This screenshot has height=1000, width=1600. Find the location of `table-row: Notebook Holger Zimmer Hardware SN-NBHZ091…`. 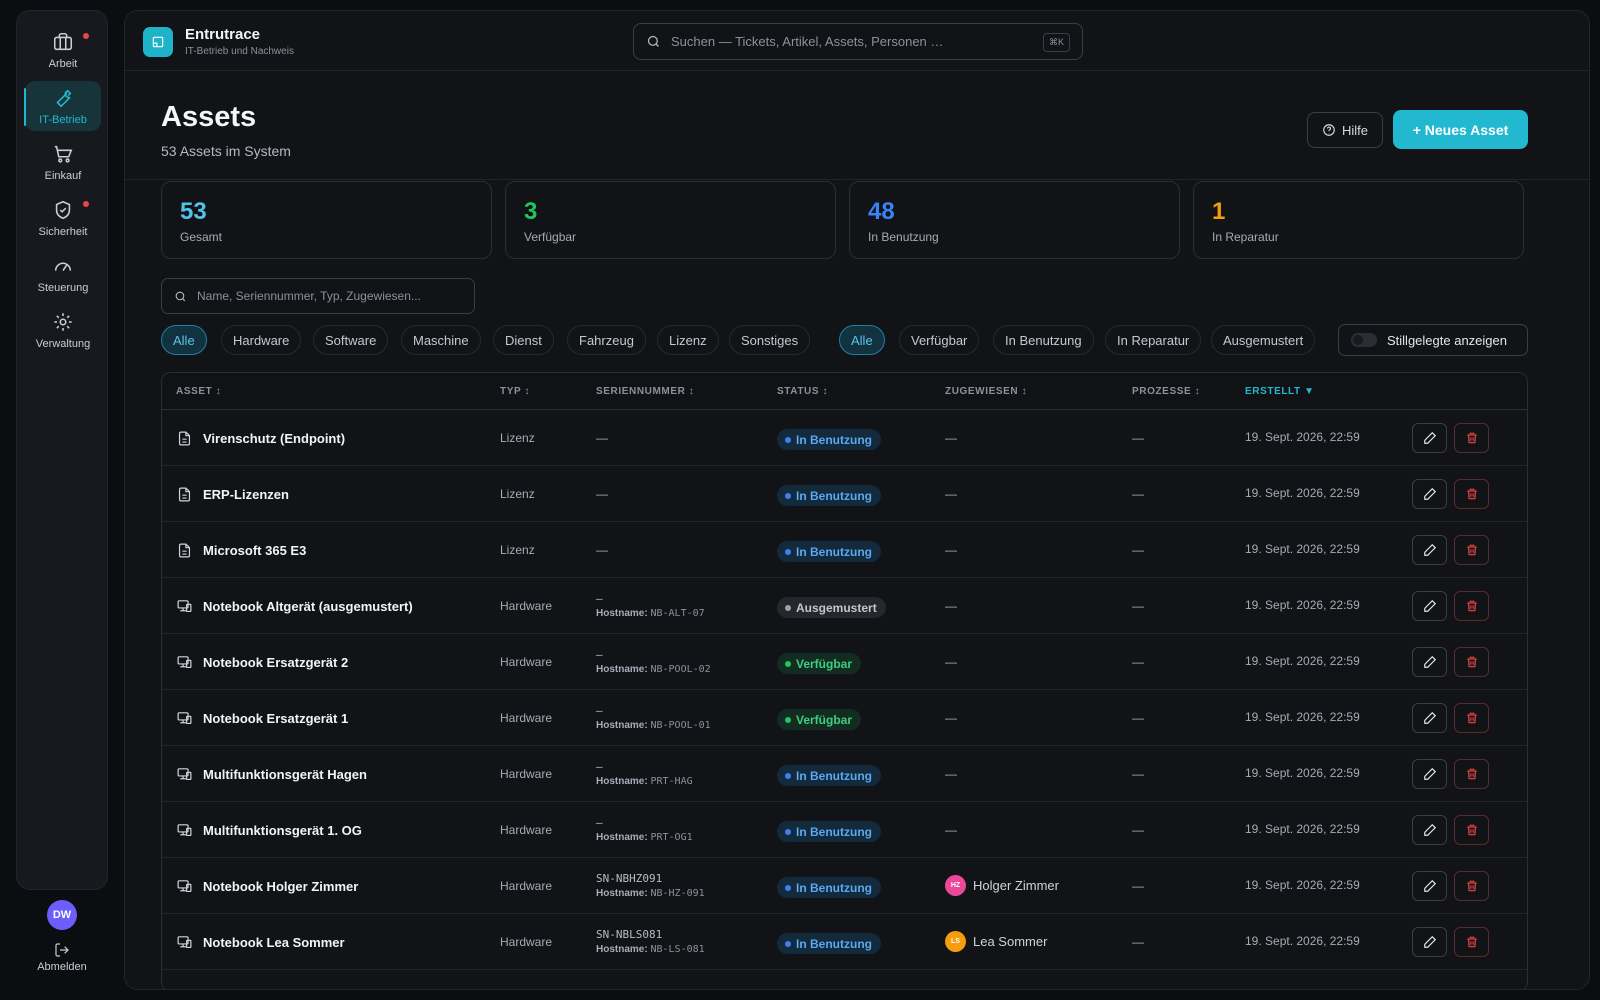

table-row: Notebook Holger Zimmer Hardware SN-NBHZ091… is located at coordinates (844, 886).